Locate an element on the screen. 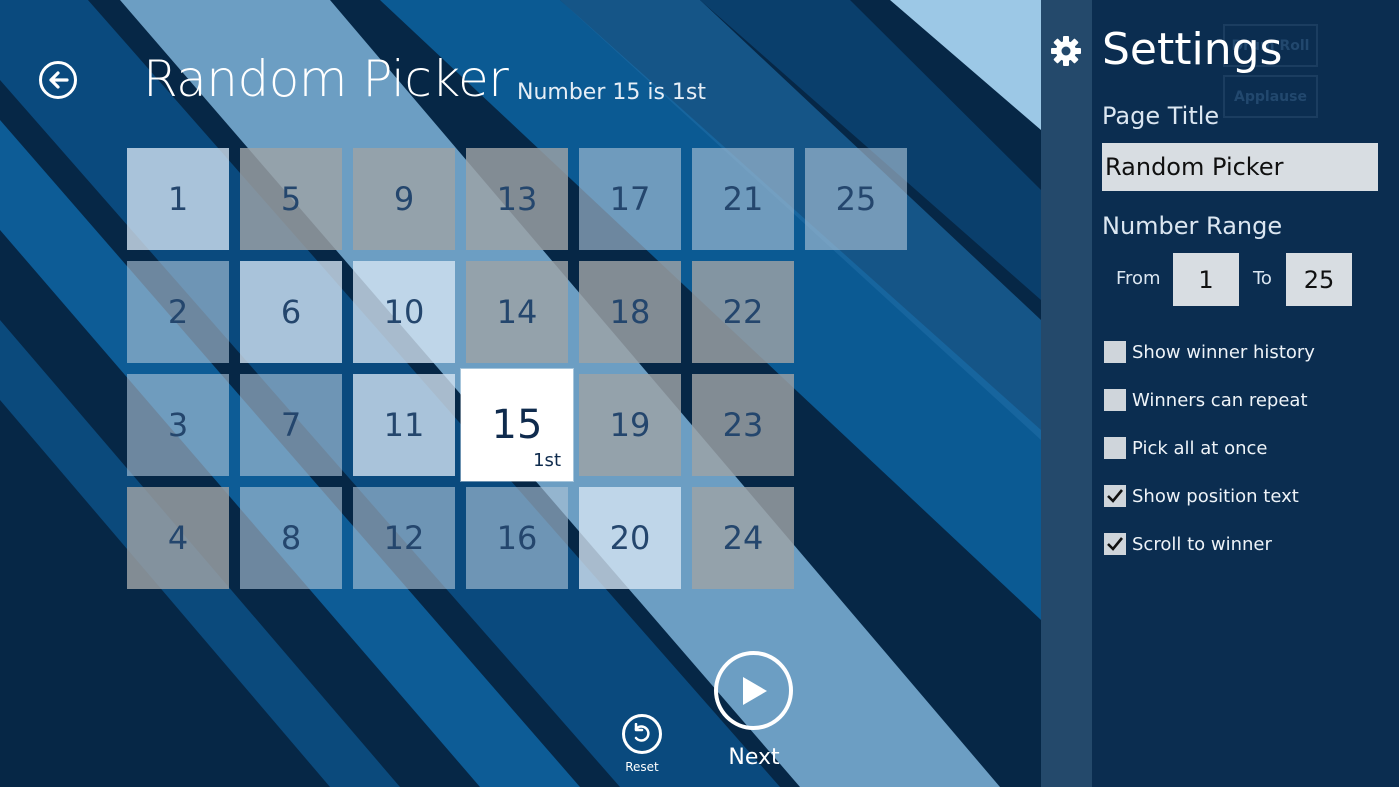  position-text: 1st is located at coordinates (547, 460).